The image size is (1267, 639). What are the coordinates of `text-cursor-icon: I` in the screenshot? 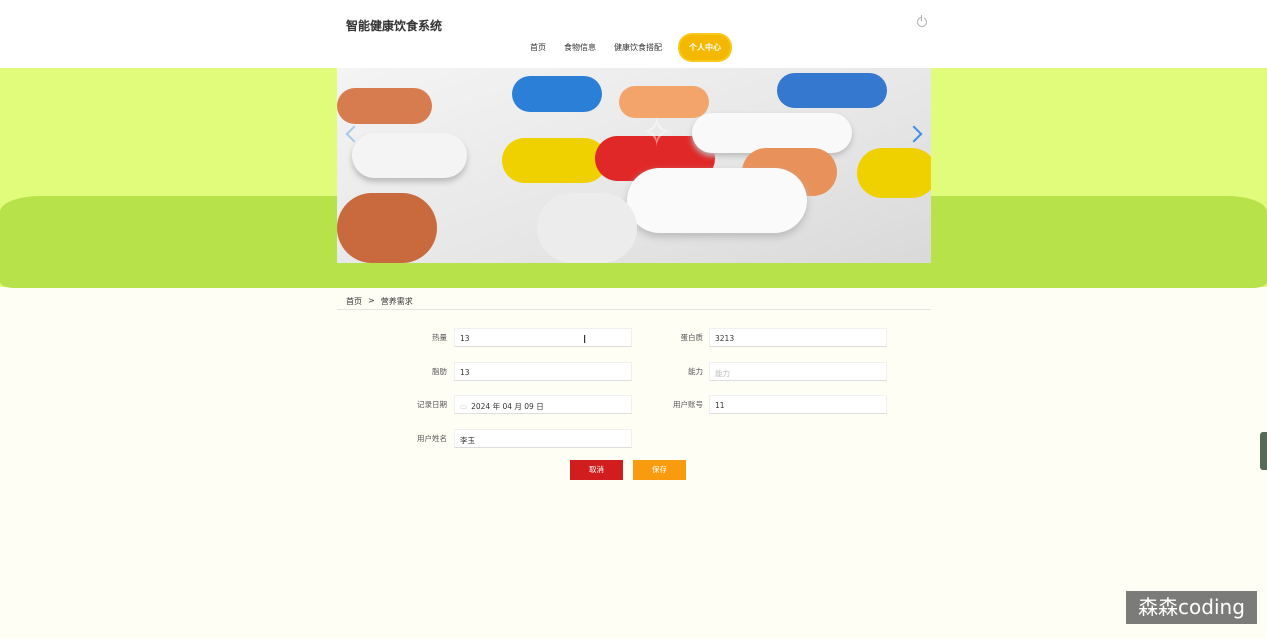 It's located at (585, 339).